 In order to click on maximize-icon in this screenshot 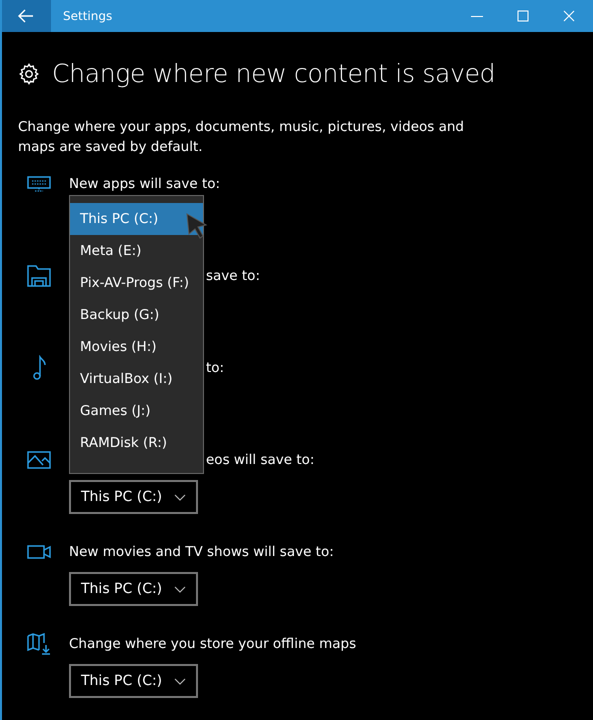, I will do `click(523, 16)`.